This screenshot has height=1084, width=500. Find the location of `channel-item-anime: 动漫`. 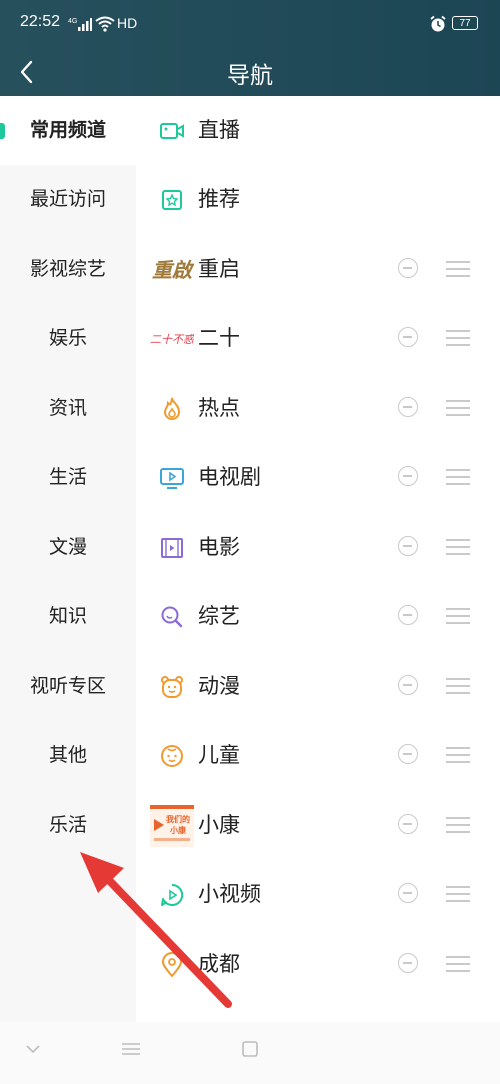

channel-item-anime: 动漫 is located at coordinates (318, 686).